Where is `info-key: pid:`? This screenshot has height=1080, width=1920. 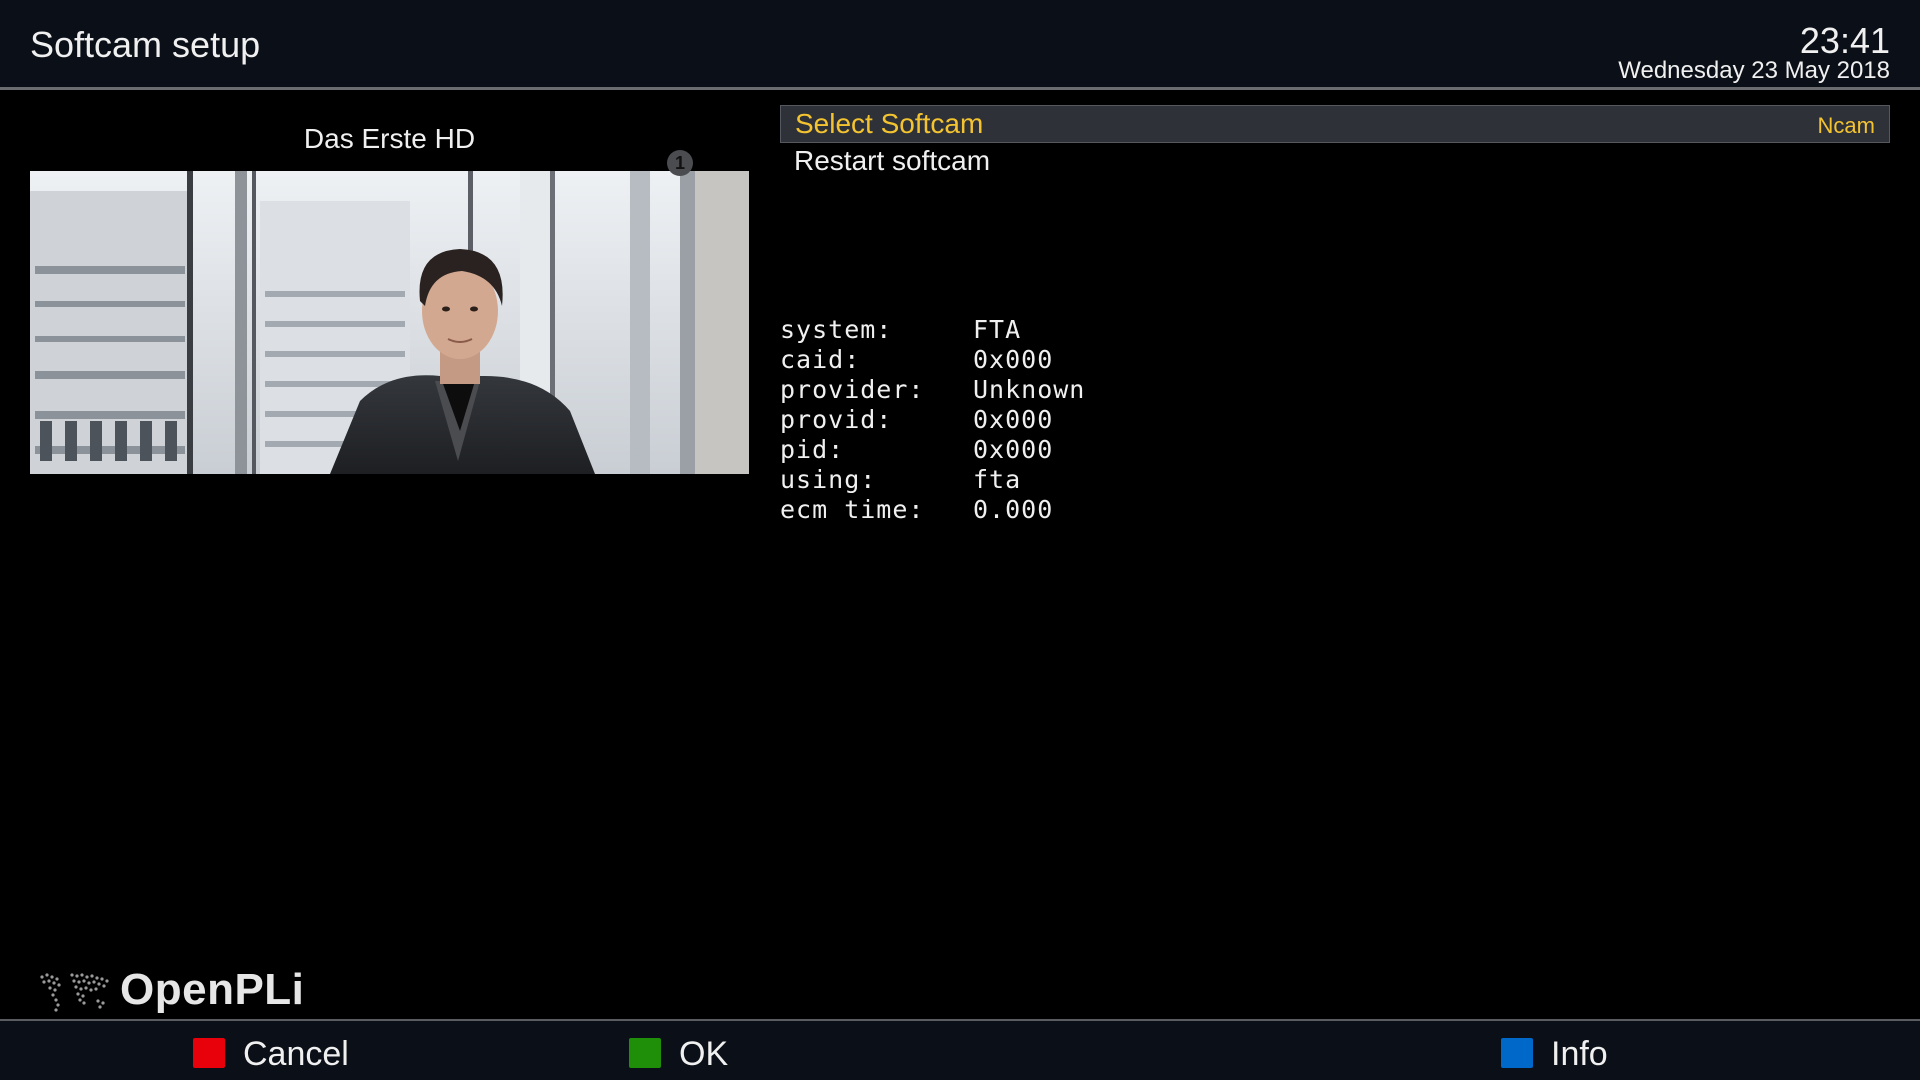
info-key: pid: is located at coordinates (812, 449).